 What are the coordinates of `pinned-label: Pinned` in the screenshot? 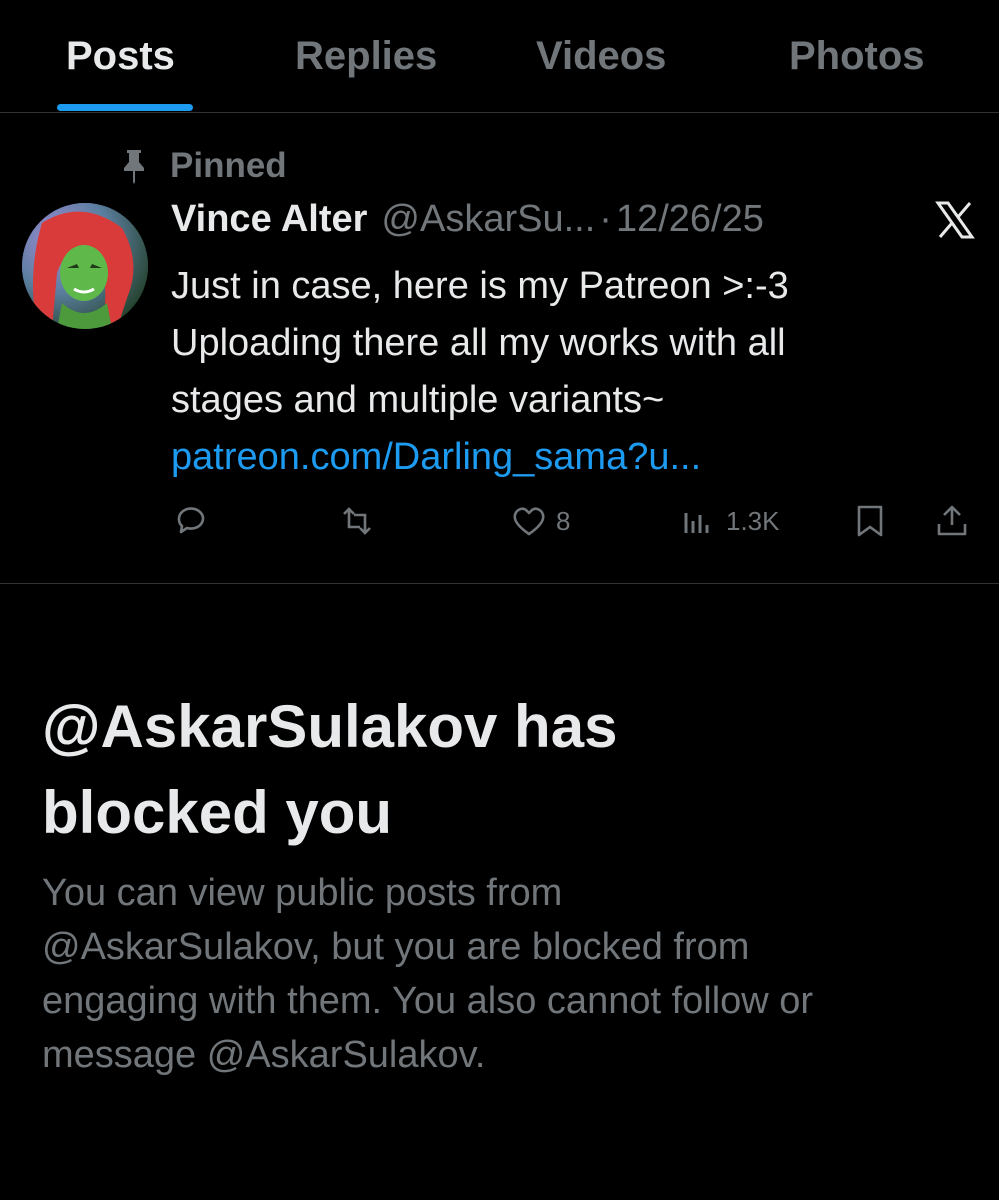 It's located at (228, 165).